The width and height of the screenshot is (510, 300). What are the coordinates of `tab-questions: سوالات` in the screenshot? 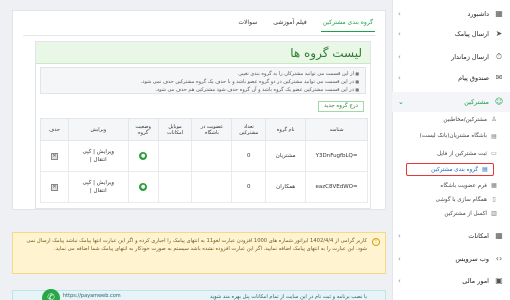 It's located at (247, 24).